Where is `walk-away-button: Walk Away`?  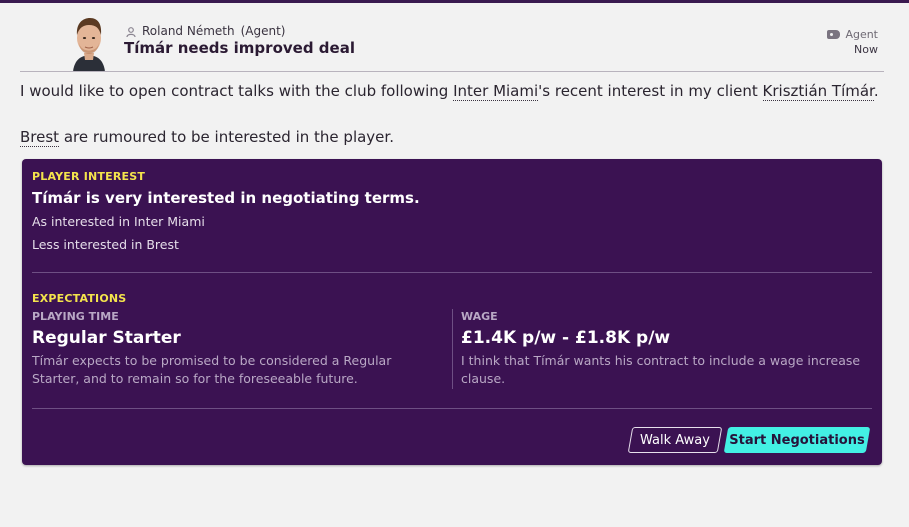 walk-away-button: Walk Away is located at coordinates (675, 440).